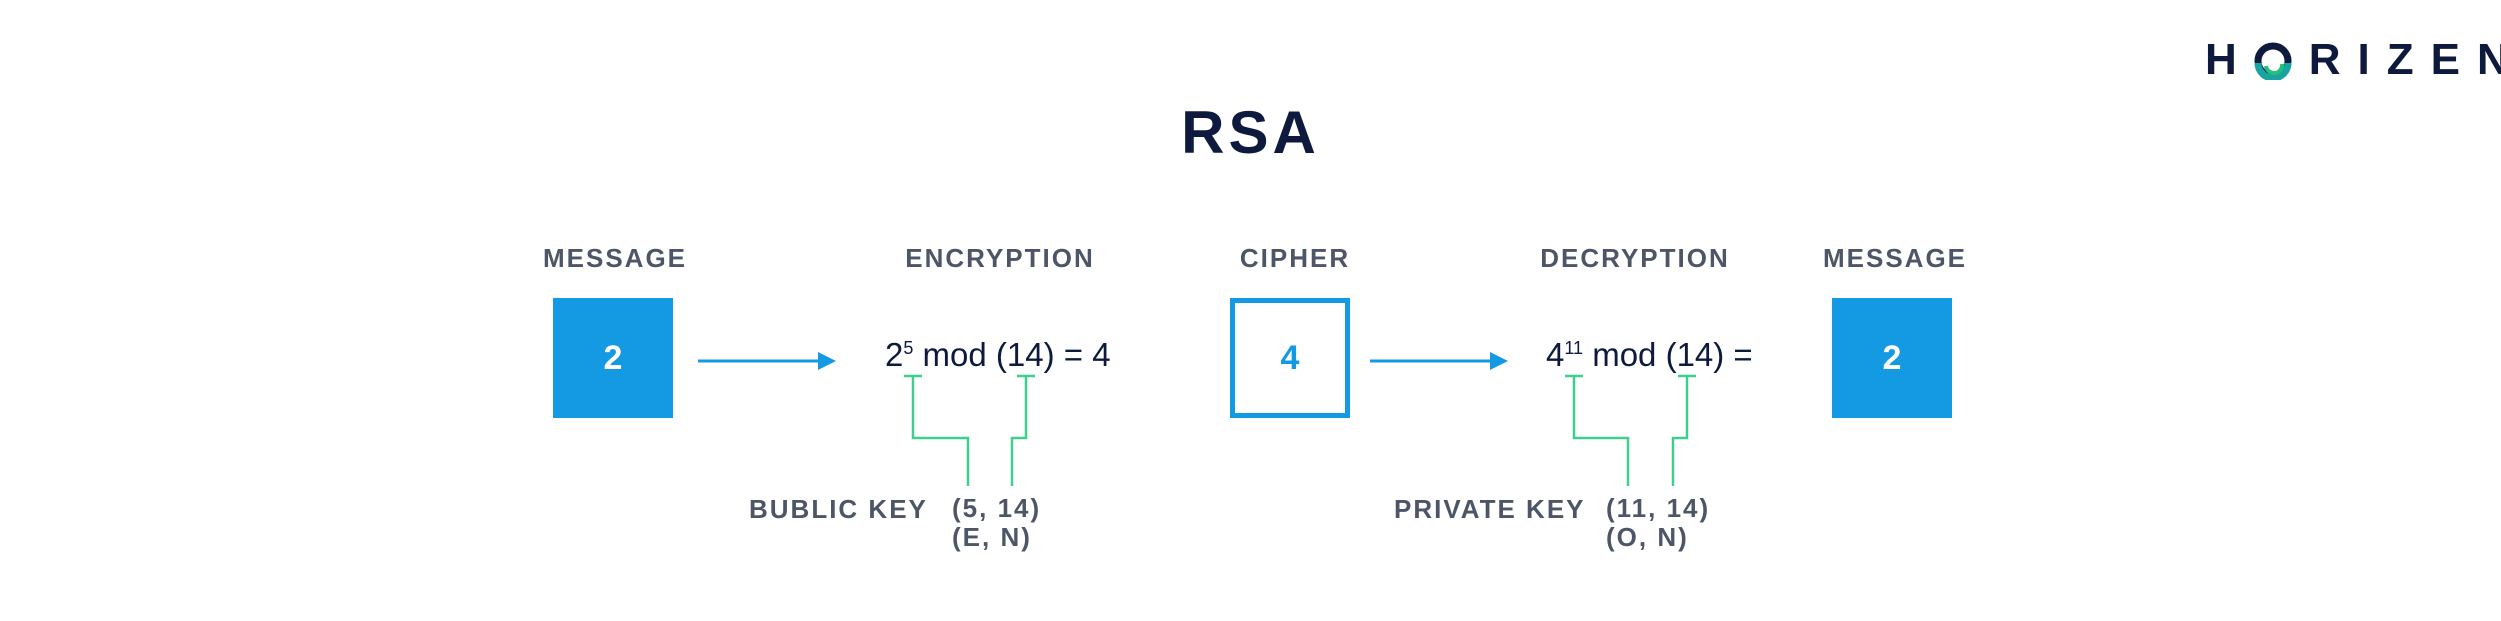 The width and height of the screenshot is (2501, 621). What do you see at coordinates (1597, 430) in the screenshot?
I see `private-key-connector-d` at bounding box center [1597, 430].